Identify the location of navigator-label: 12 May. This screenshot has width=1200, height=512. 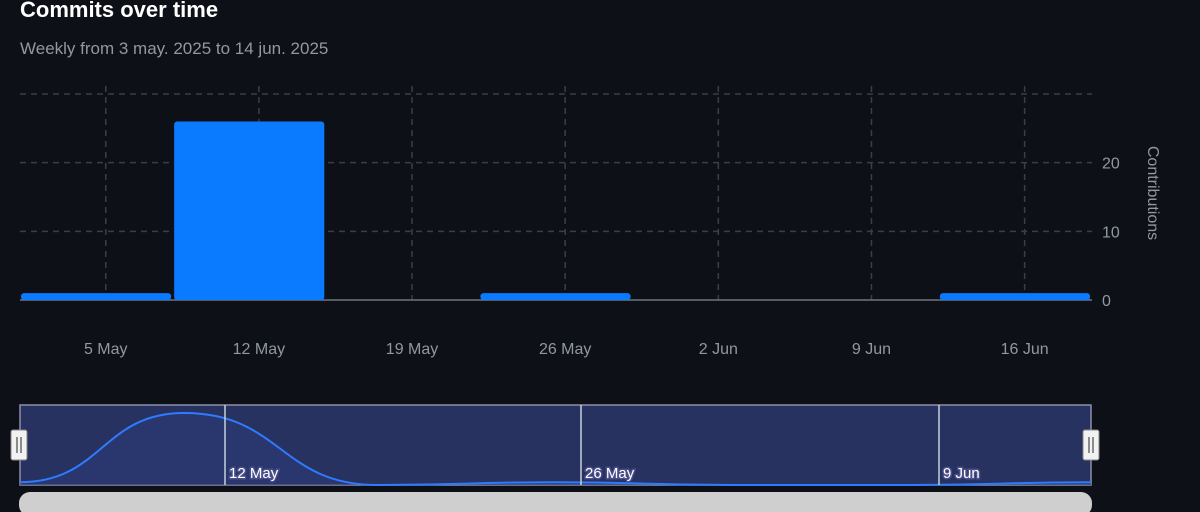
(254, 473).